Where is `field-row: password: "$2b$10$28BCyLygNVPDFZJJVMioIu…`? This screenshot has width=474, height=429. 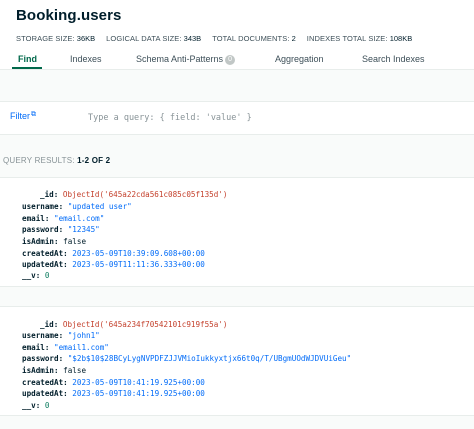
field-row: password: "$2b$10$28BCyLygNVPDFZJJVMioIu… is located at coordinates (186, 358).